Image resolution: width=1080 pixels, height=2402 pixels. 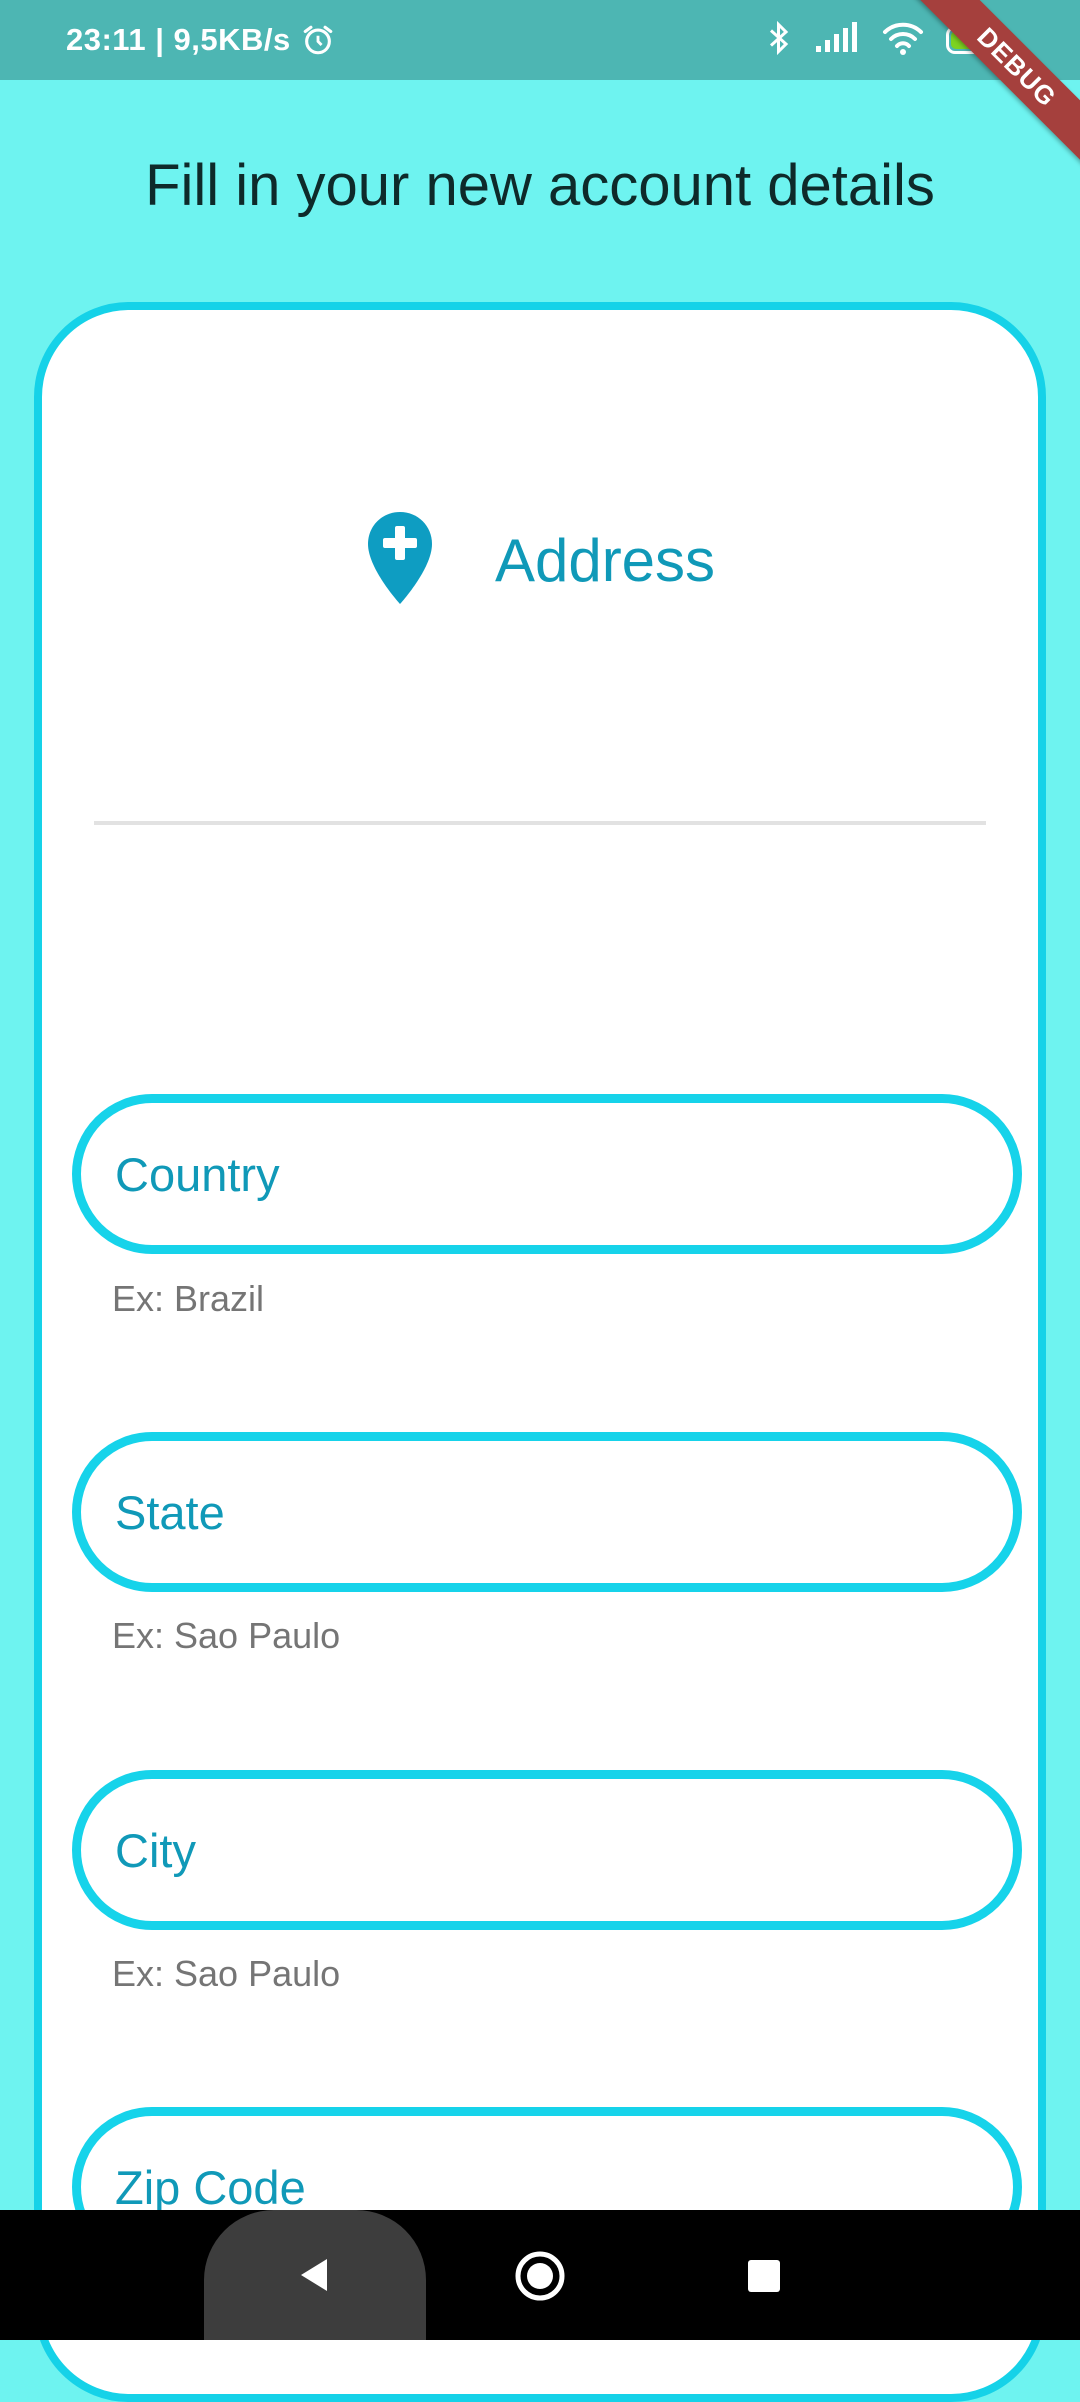 What do you see at coordinates (400, 560) in the screenshot?
I see `add-location-icon` at bounding box center [400, 560].